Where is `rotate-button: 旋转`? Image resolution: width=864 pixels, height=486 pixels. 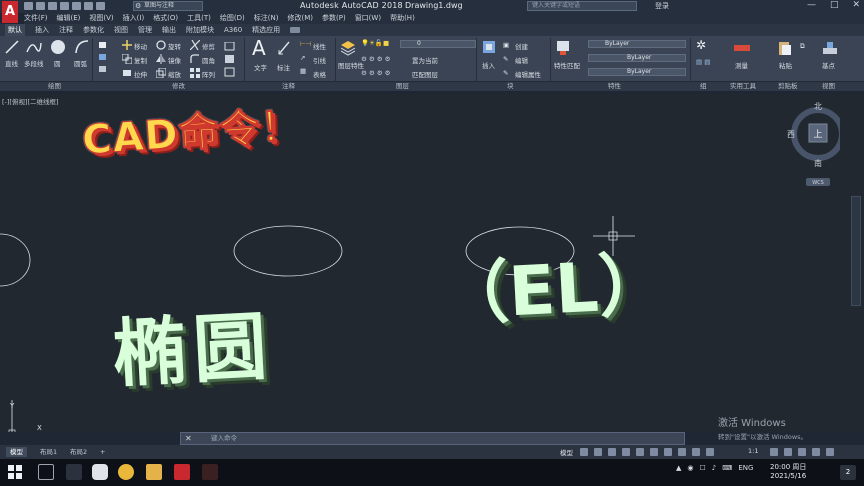 rotate-button: 旋转 is located at coordinates (174, 46).